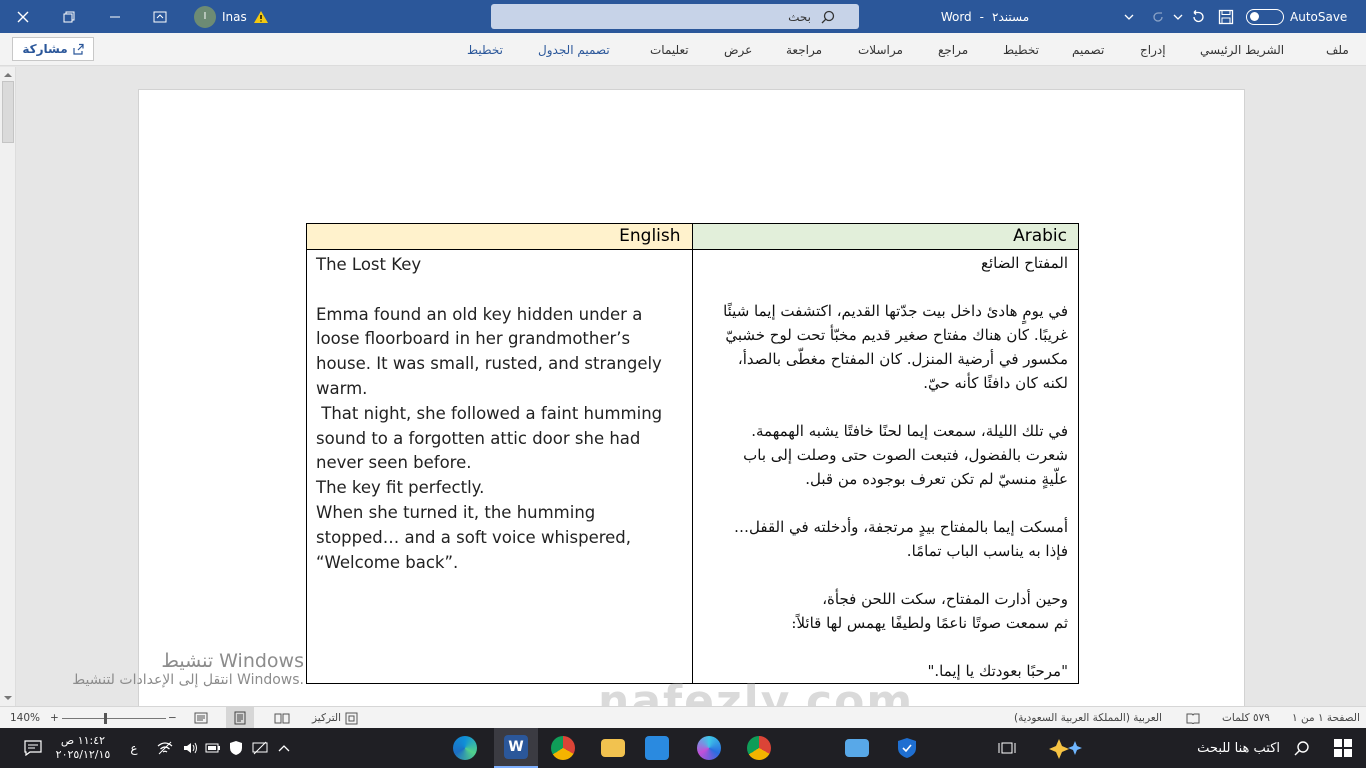 The width and height of the screenshot is (1366, 768). I want to click on account-area: I Inas, so click(239, 16).